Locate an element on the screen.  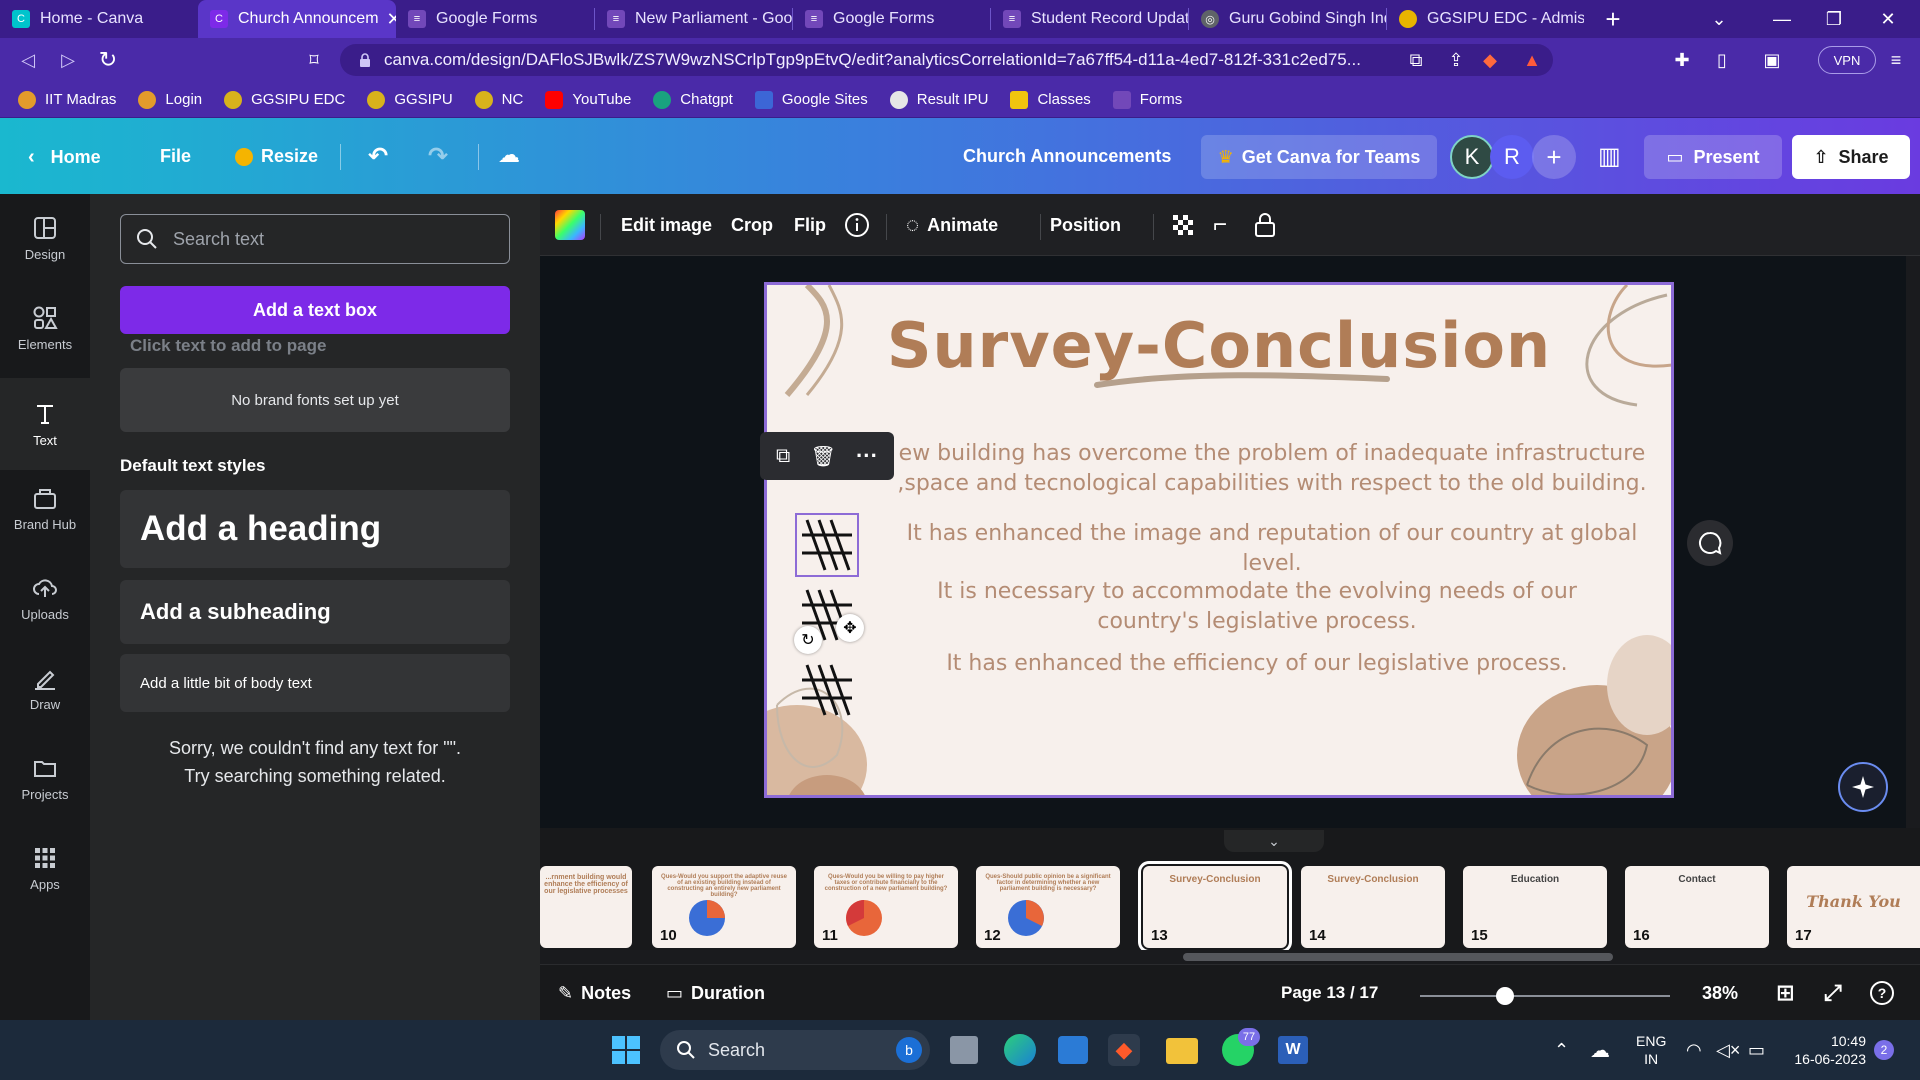
more-options-icon: ··· is located at coordinates (867, 456).